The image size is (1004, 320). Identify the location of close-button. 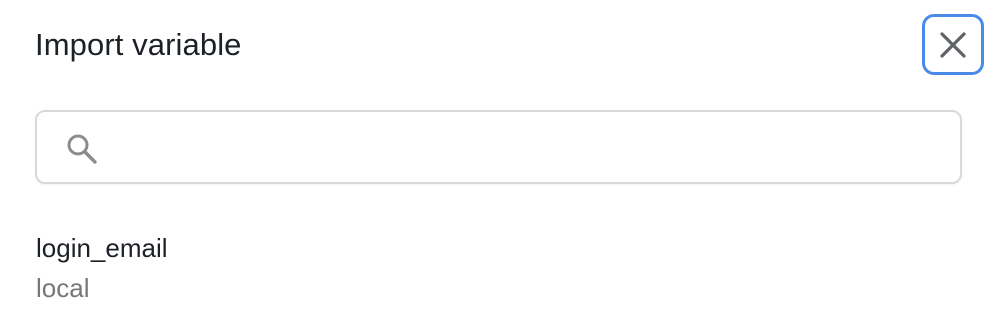
(953, 44).